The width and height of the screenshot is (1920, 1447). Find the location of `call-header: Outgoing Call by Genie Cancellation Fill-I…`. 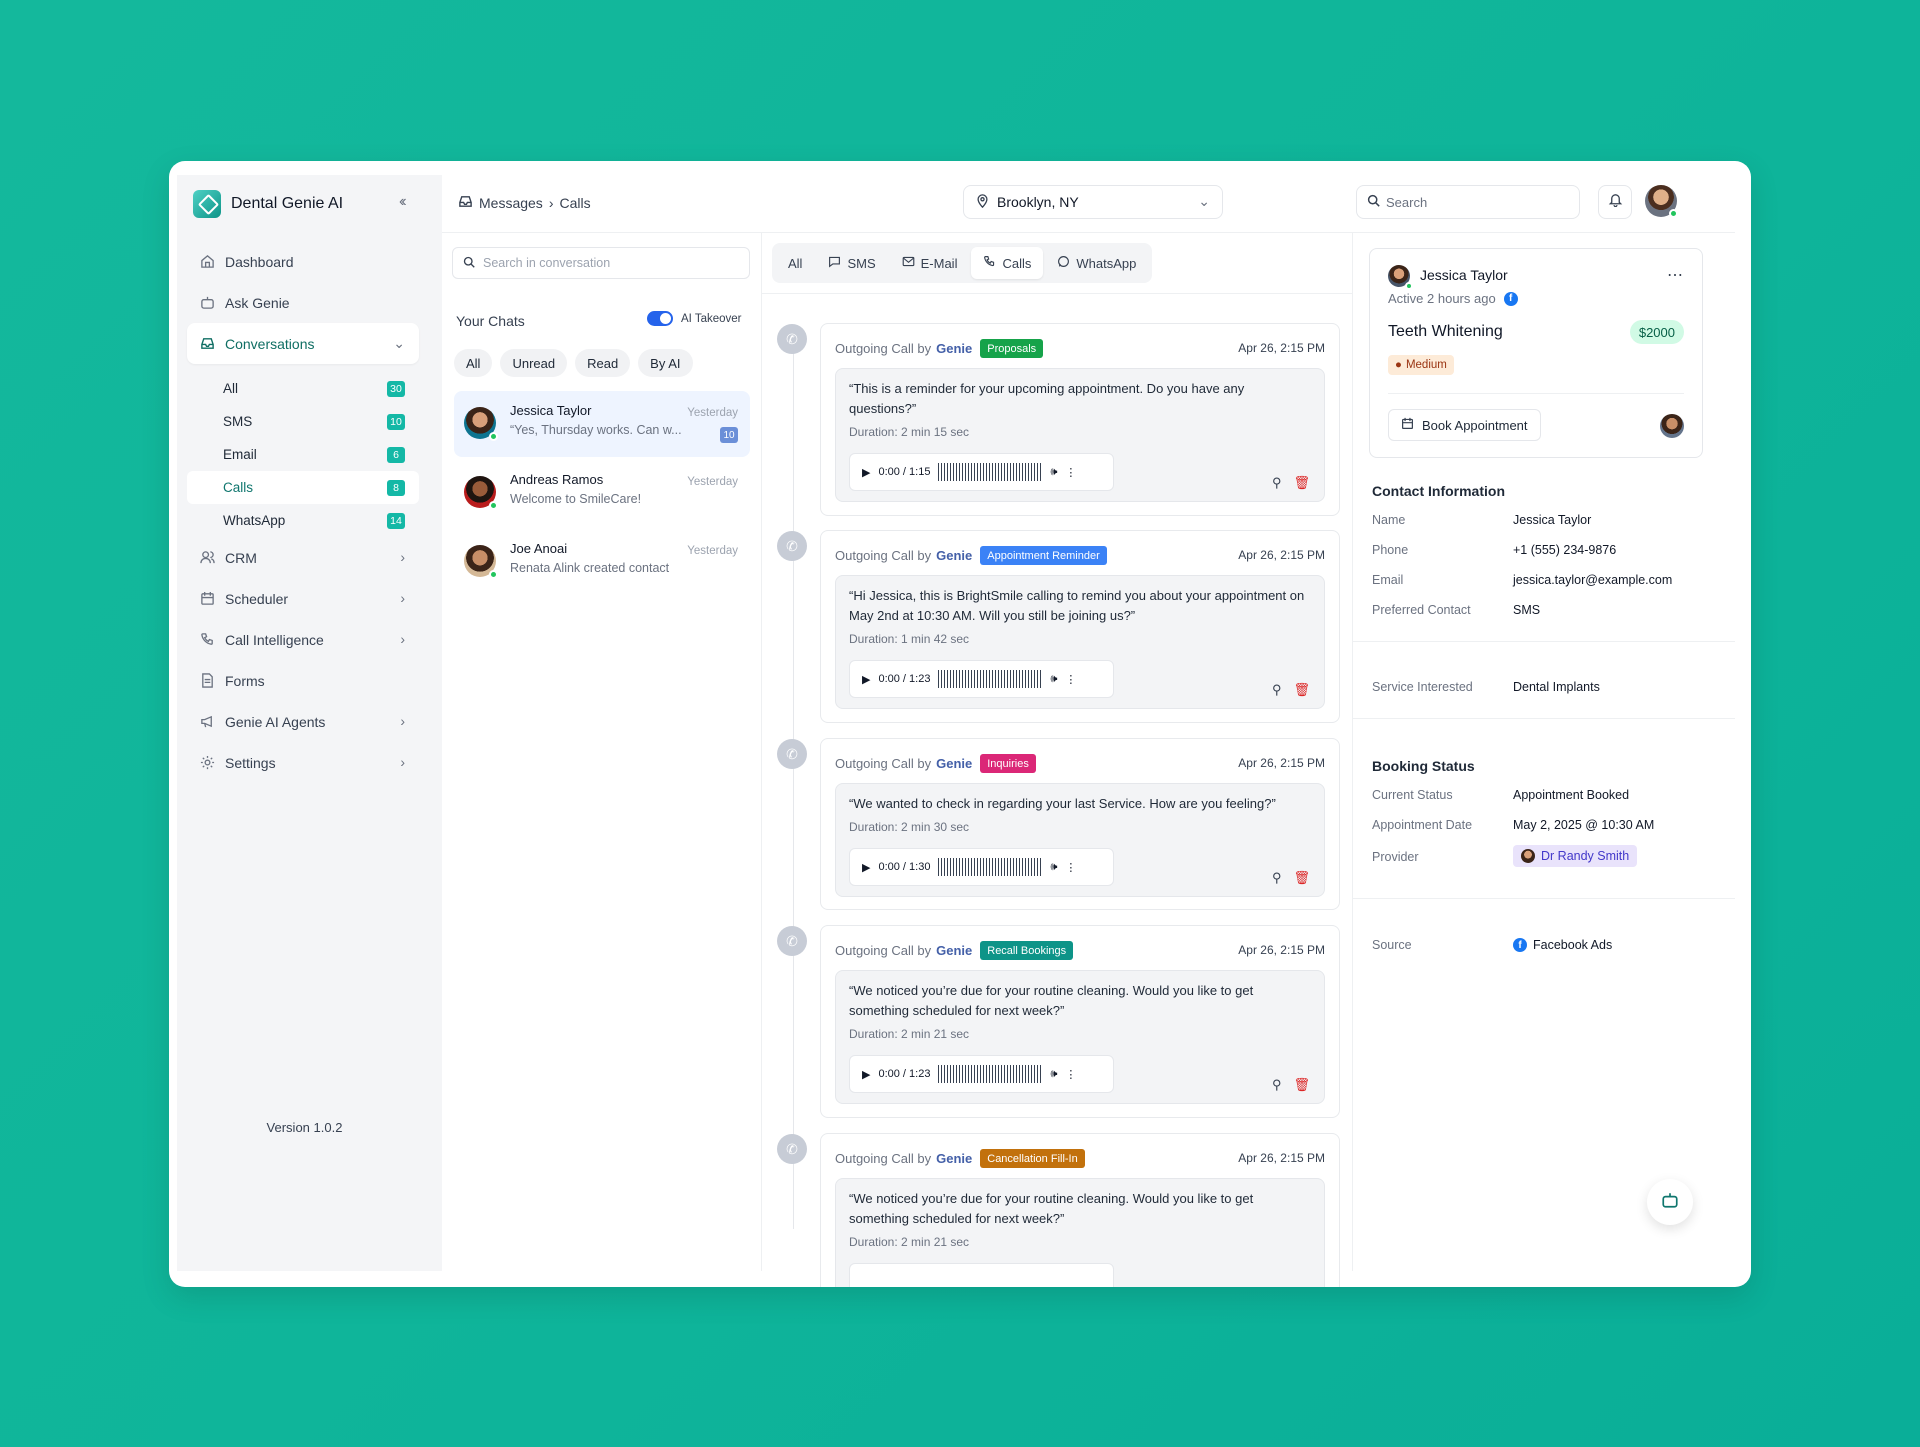

call-header: Outgoing Call by Genie Cancellation Fill-I… is located at coordinates (960, 1158).